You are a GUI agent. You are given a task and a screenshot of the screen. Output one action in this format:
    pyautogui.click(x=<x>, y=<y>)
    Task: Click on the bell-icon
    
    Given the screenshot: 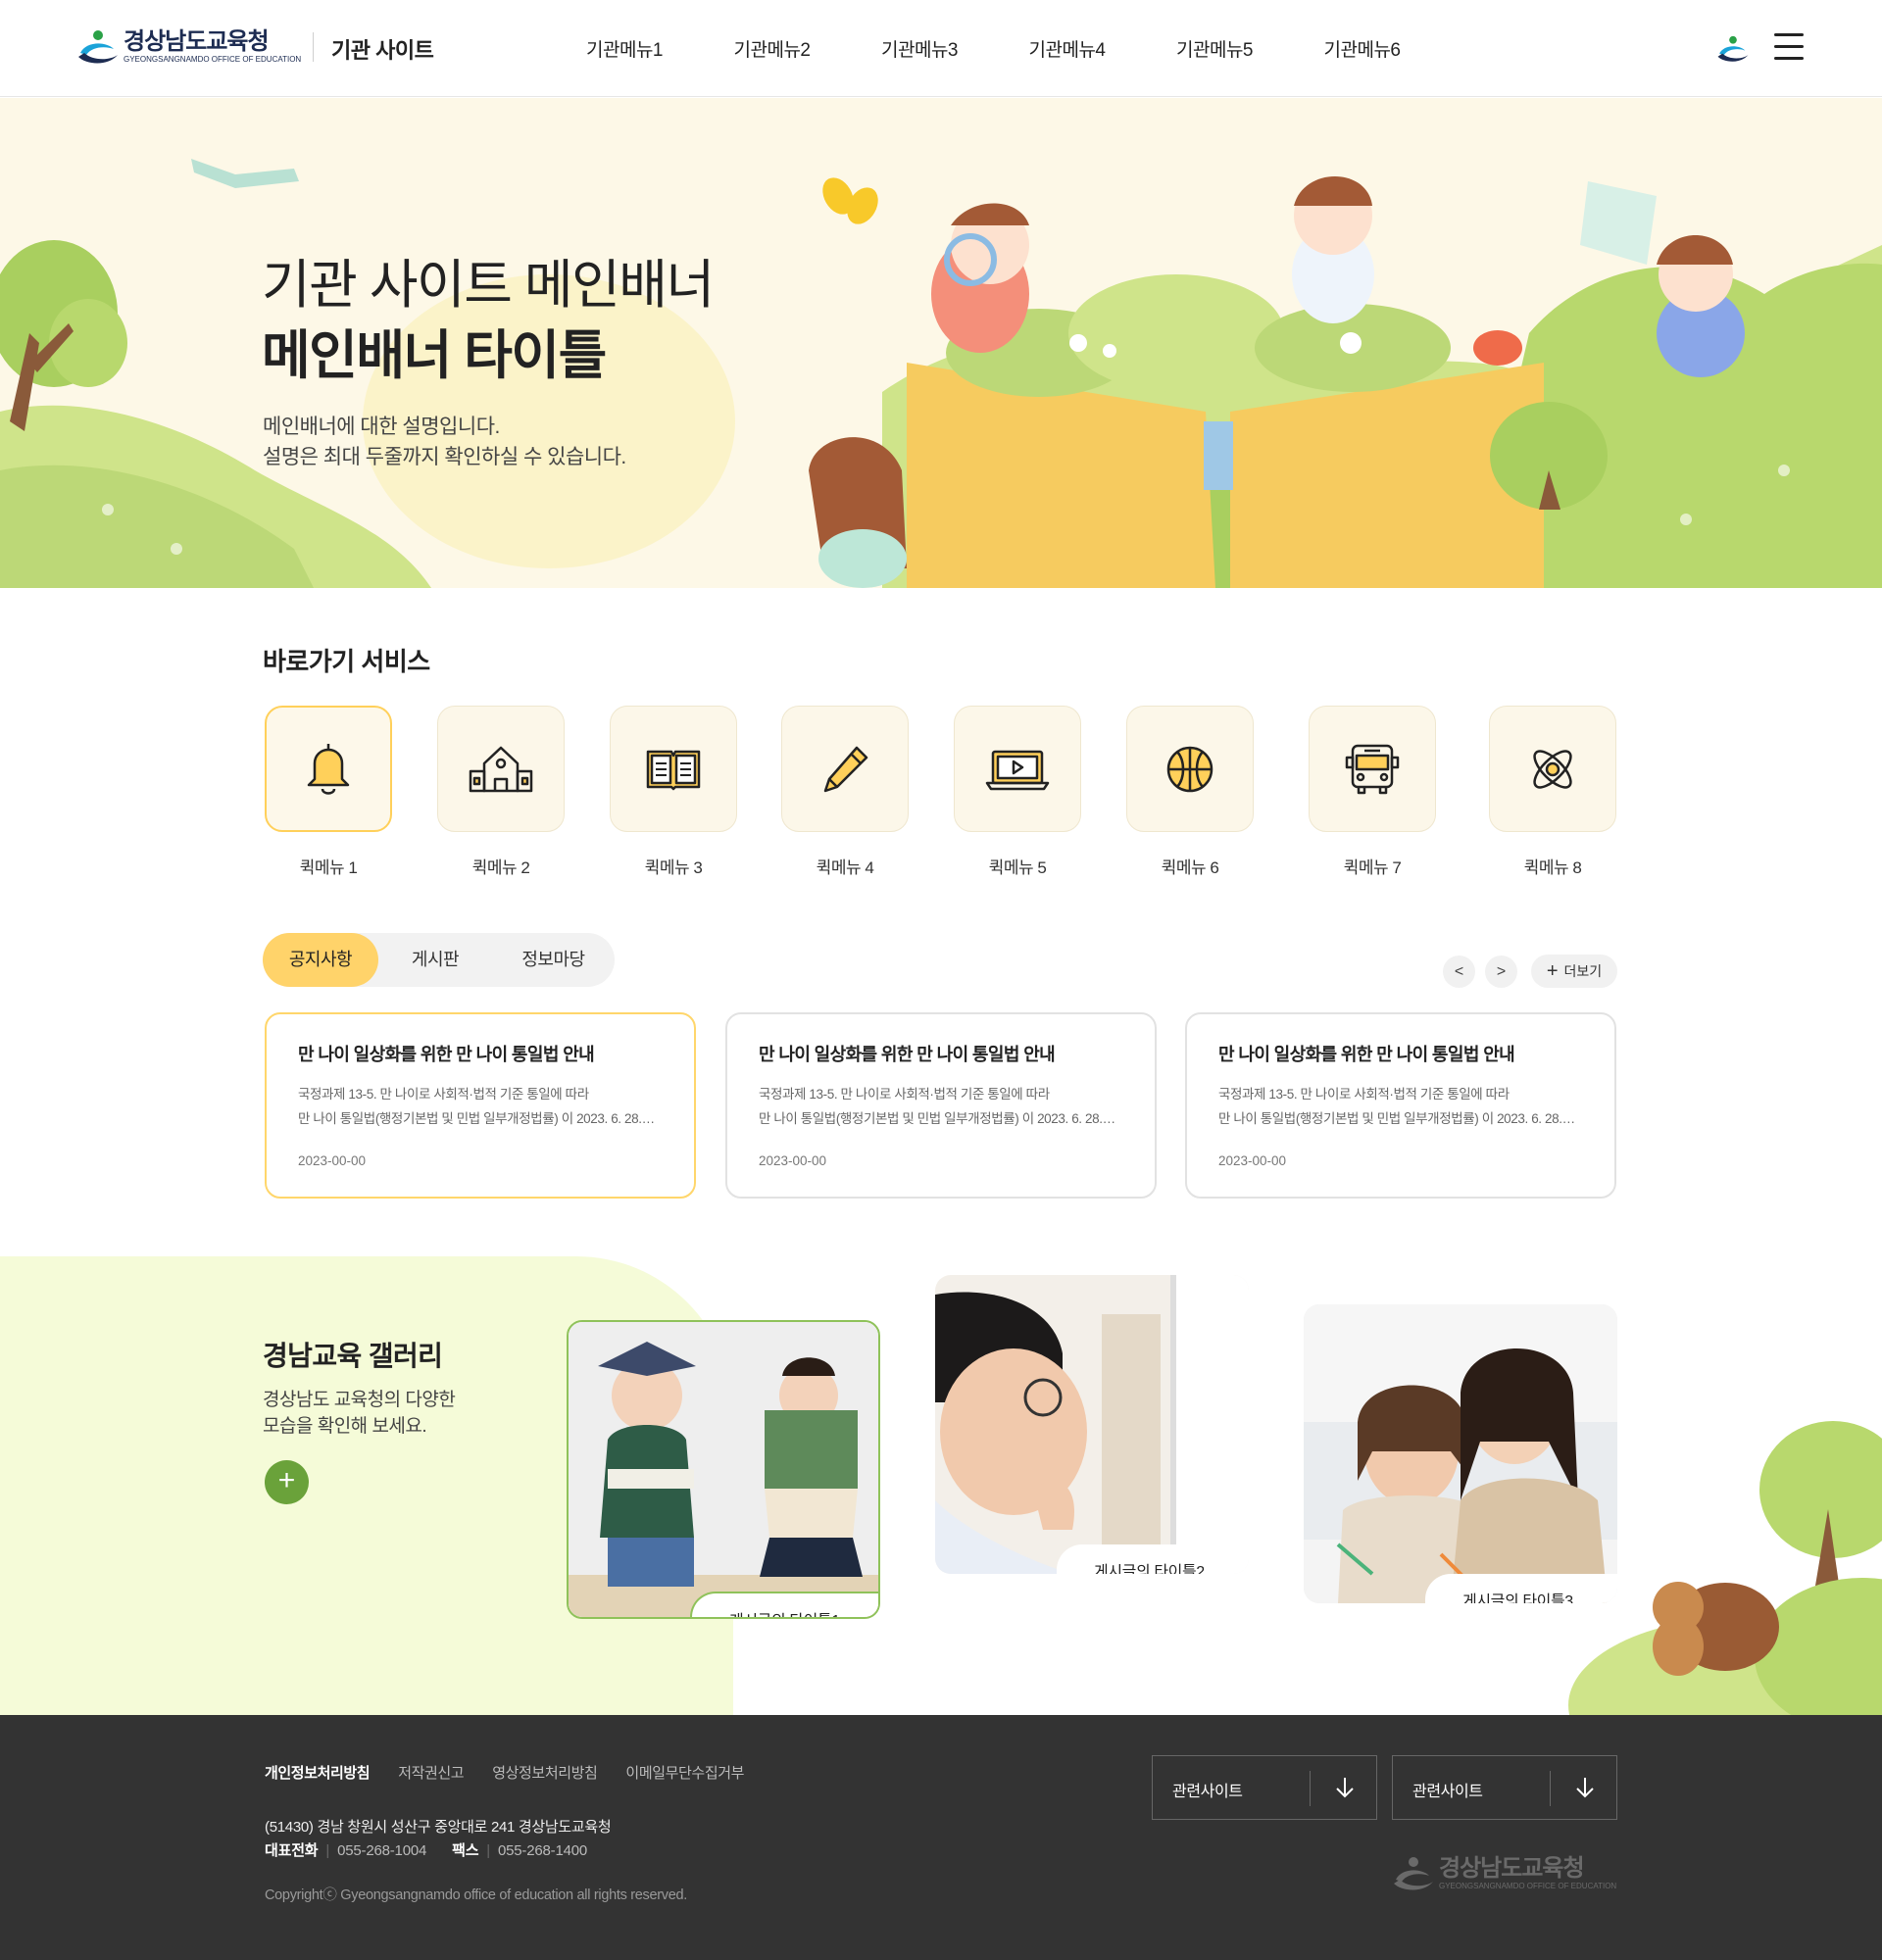 What is the action you would take?
    pyautogui.click(x=328, y=769)
    